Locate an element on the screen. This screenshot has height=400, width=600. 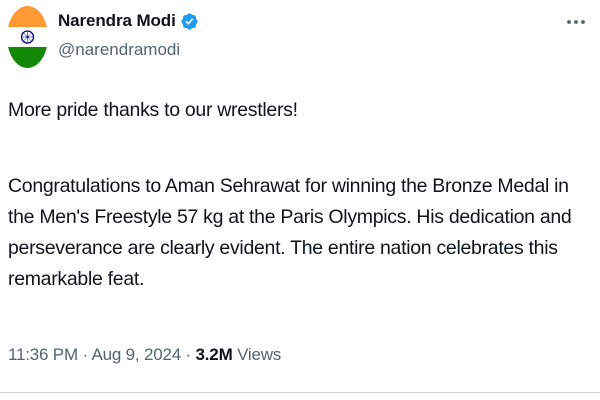
verified-badge-icon is located at coordinates (189, 21).